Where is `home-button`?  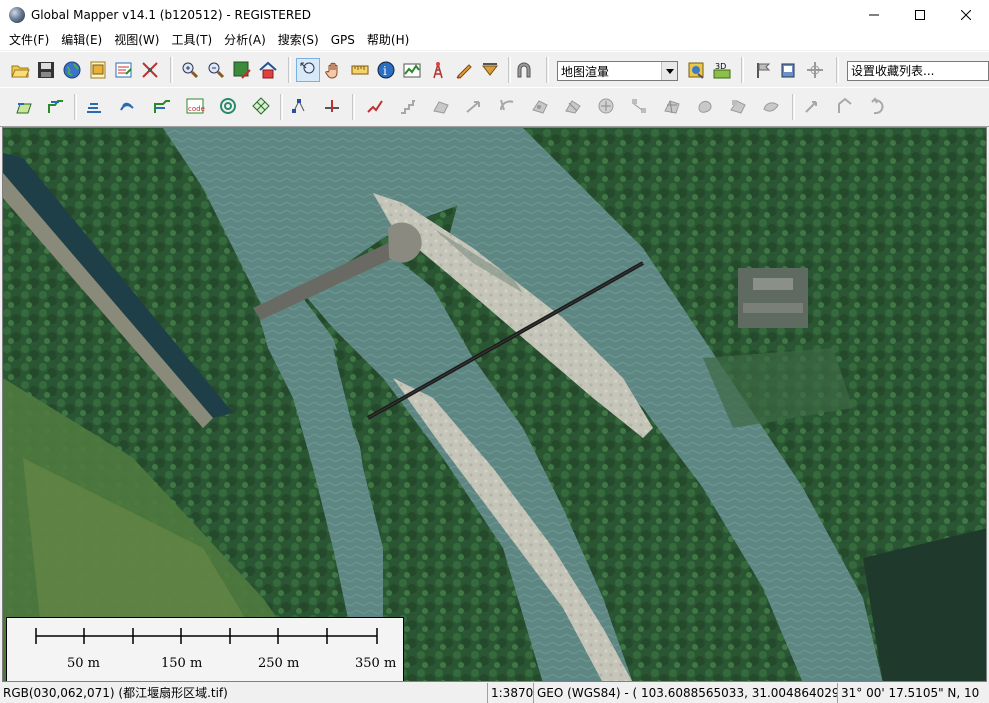
home-button is located at coordinates (268, 70).